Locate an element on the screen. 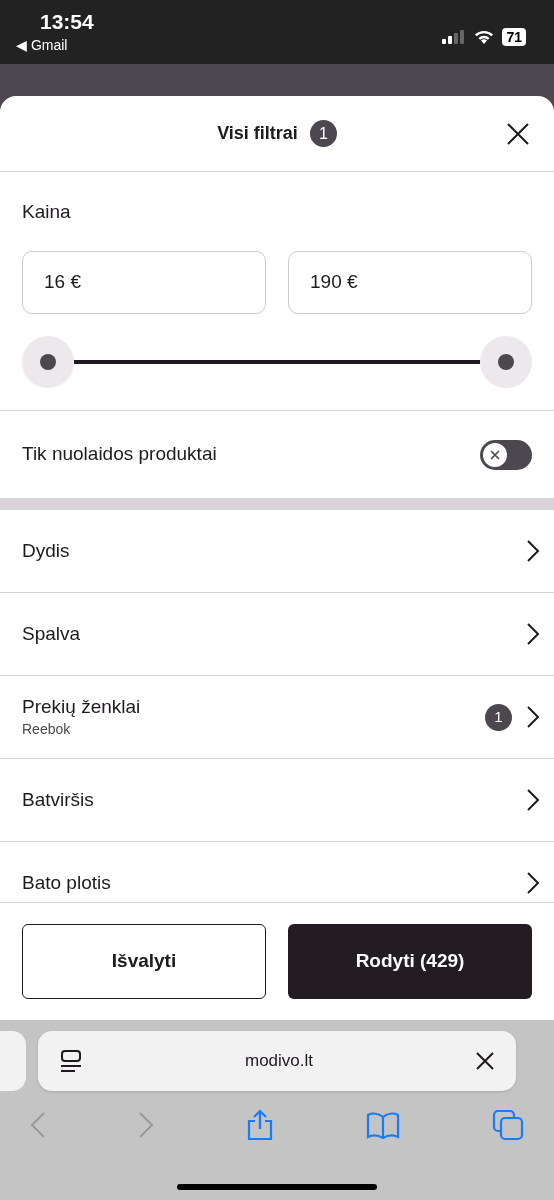 Image resolution: width=554 pixels, height=1200 pixels. address-bar: modivo.lt is located at coordinates (277, 1061).